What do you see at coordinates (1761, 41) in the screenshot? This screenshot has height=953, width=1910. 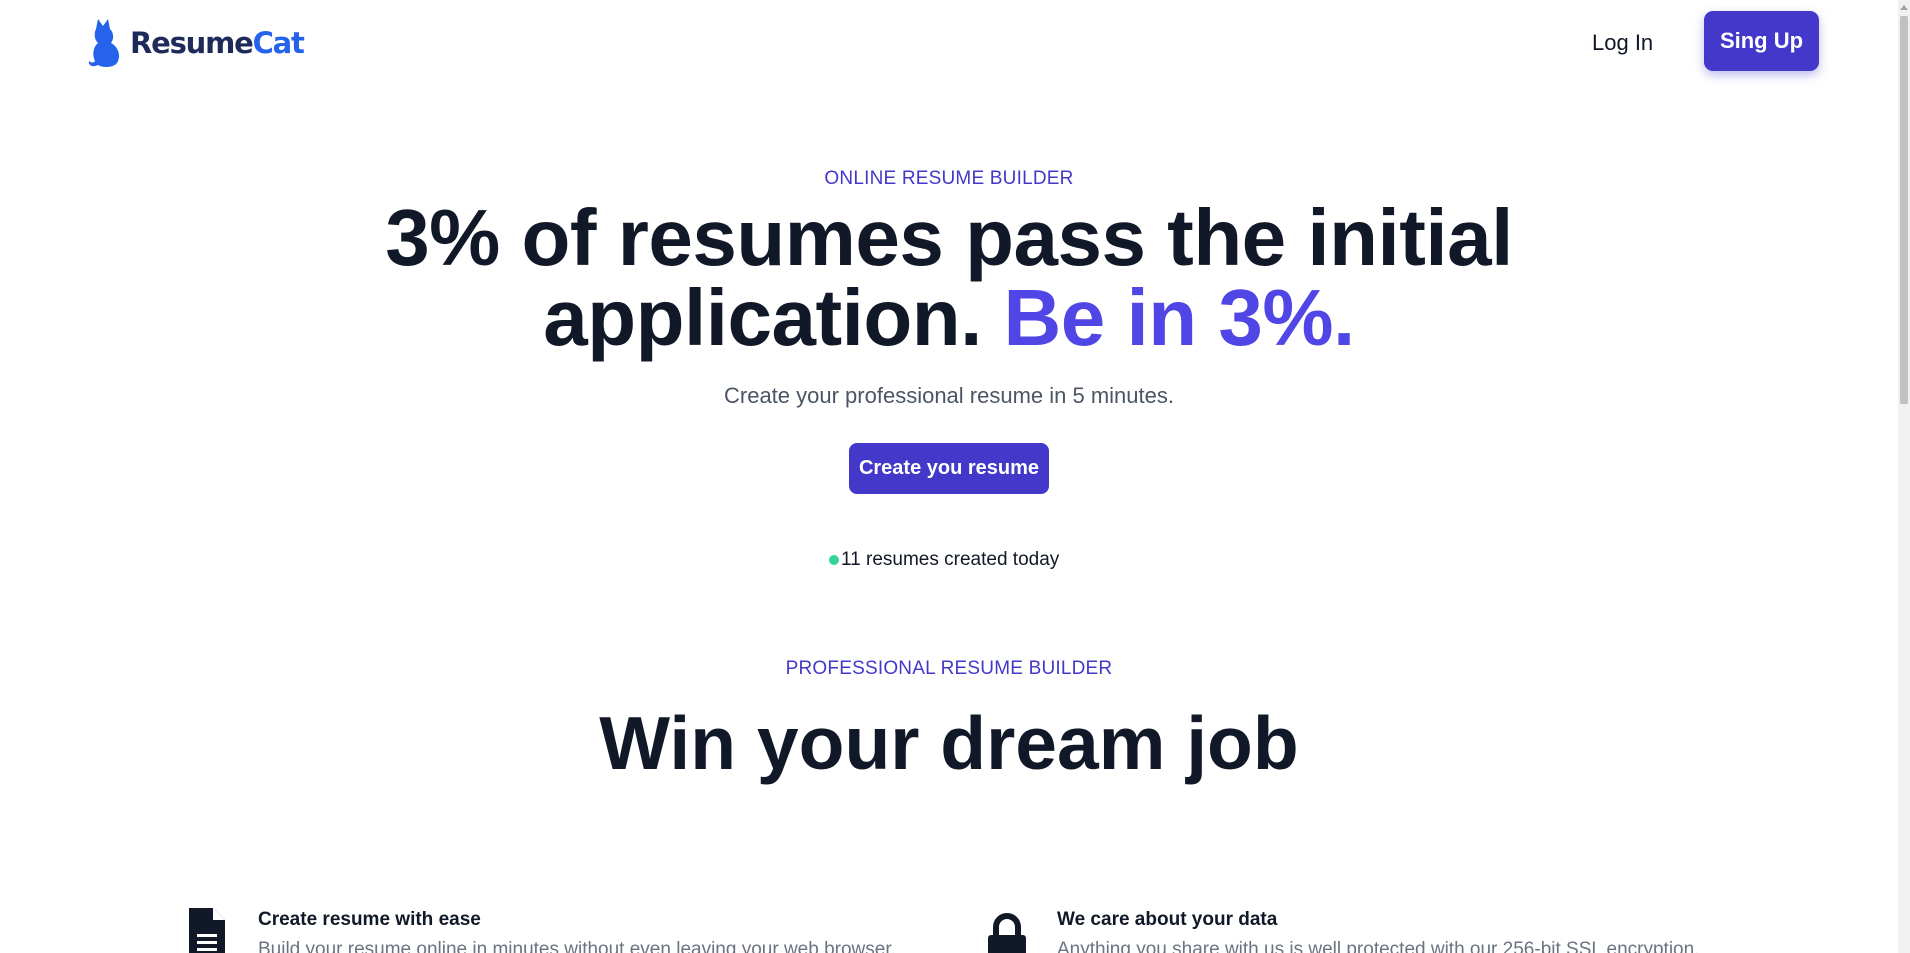 I see `signup-button: Sing Up` at bounding box center [1761, 41].